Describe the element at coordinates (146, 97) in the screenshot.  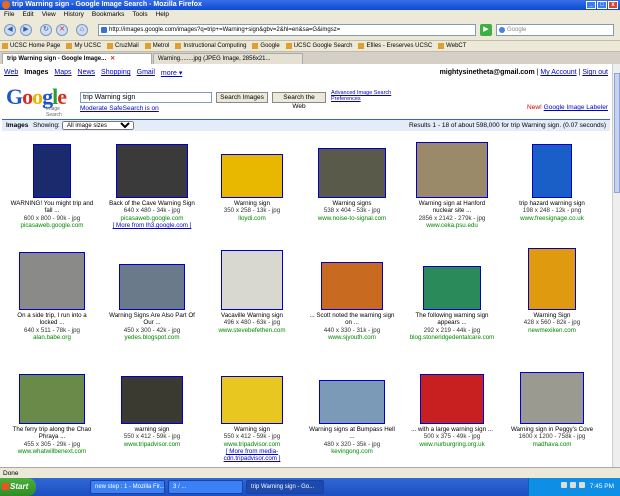
I see `query-input: trip Warning sign` at that location.